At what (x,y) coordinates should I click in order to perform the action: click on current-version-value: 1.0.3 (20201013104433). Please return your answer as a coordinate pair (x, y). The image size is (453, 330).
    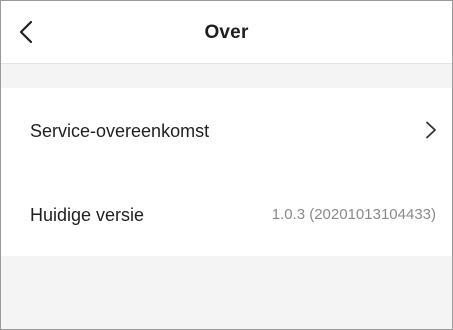
    Looking at the image, I should click on (353, 214).